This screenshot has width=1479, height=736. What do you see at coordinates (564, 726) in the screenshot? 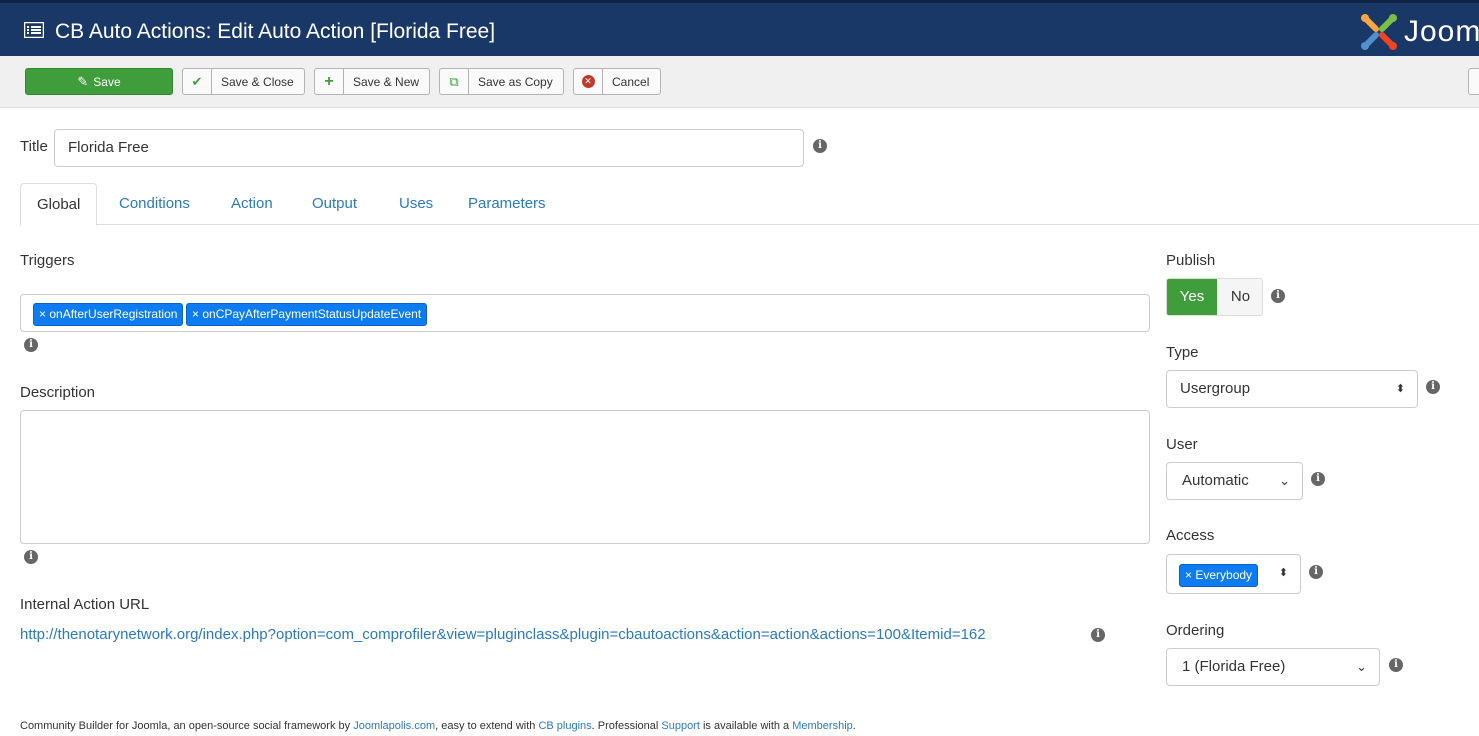
I see `cb-plugins-link: CB plugins` at bounding box center [564, 726].